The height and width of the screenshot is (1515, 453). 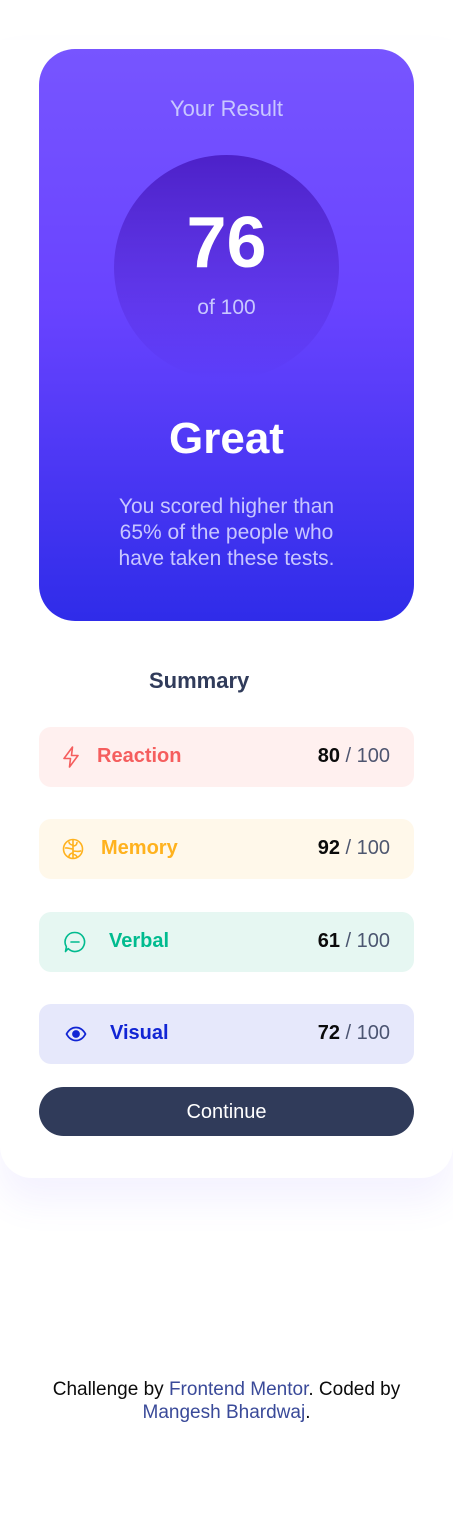 What do you see at coordinates (199, 680) in the screenshot?
I see `summary-title: Summary` at bounding box center [199, 680].